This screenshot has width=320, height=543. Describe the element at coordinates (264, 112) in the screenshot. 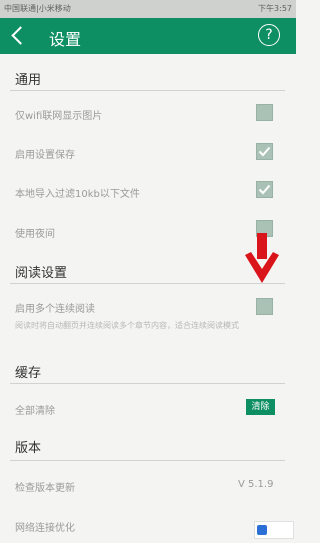

I see `setting-wifi-images-checkbox` at that location.